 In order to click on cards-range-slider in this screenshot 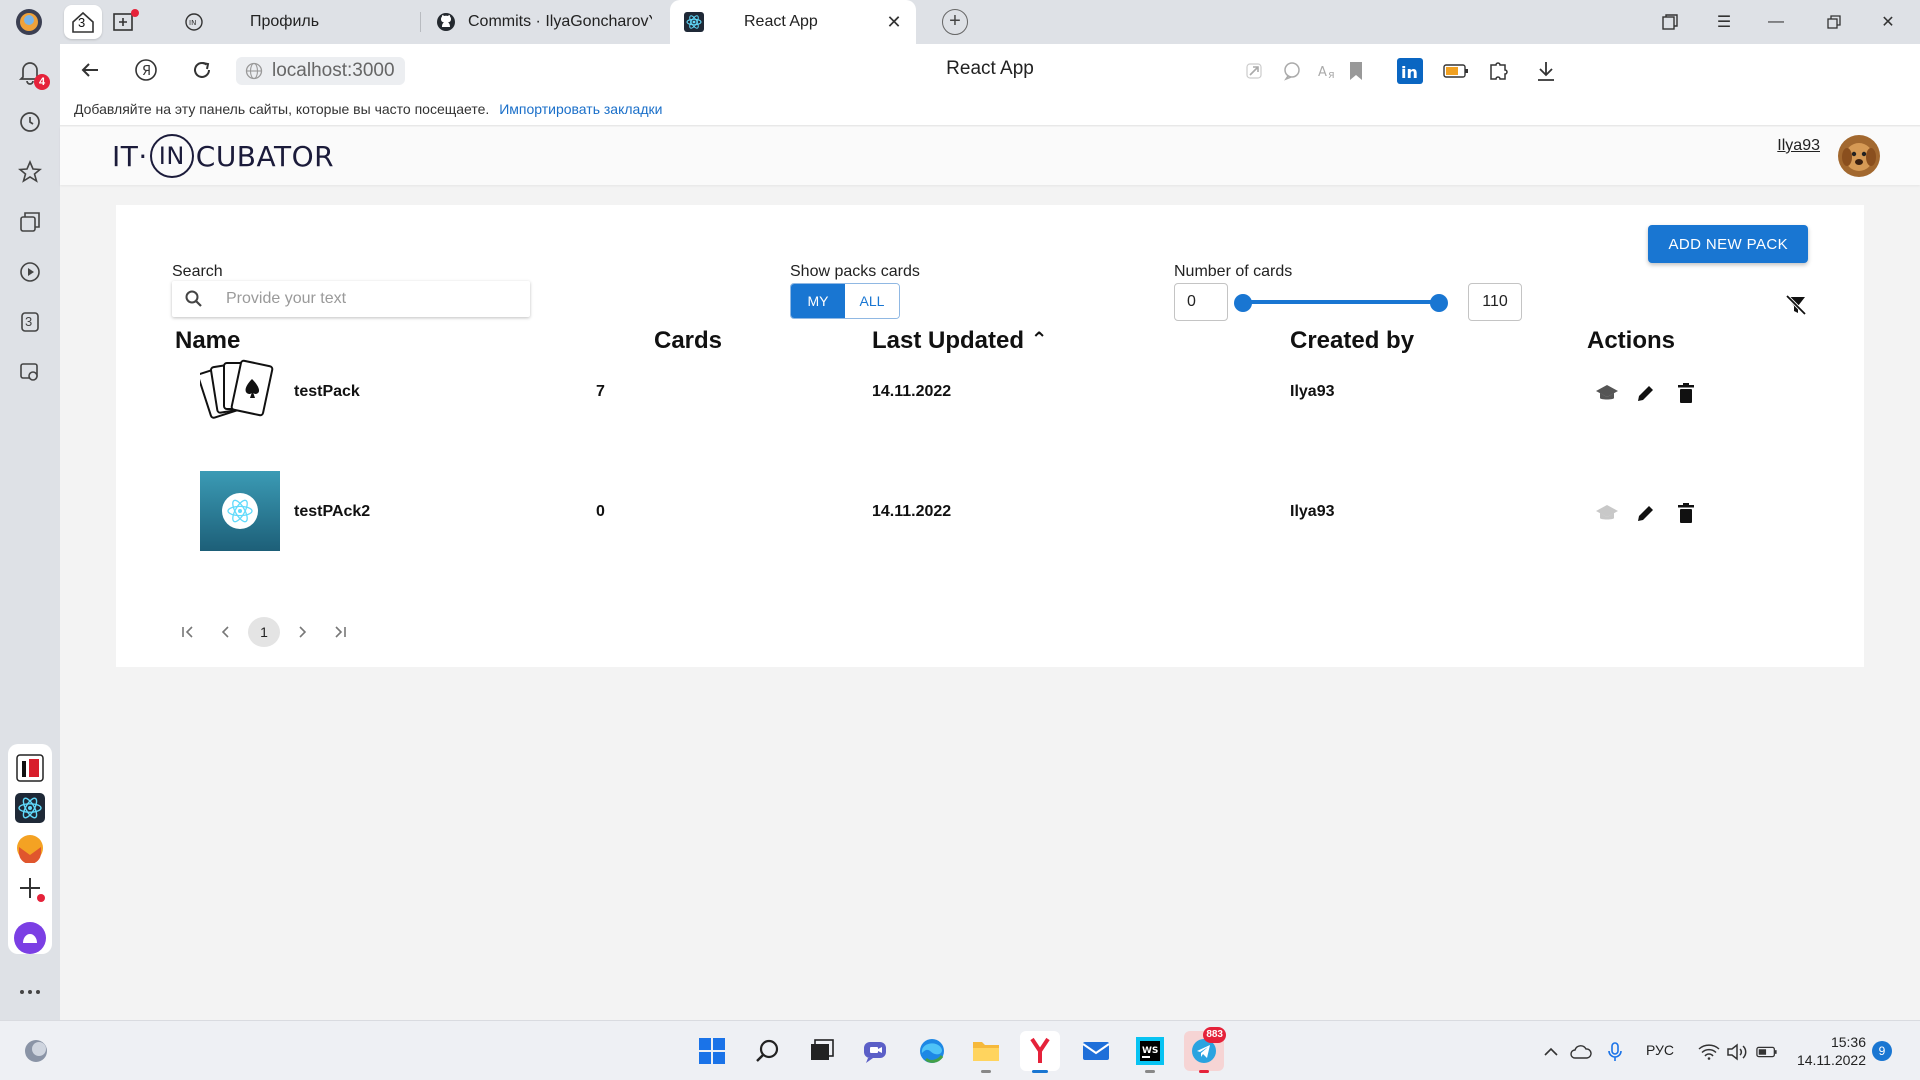, I will do `click(1341, 303)`.